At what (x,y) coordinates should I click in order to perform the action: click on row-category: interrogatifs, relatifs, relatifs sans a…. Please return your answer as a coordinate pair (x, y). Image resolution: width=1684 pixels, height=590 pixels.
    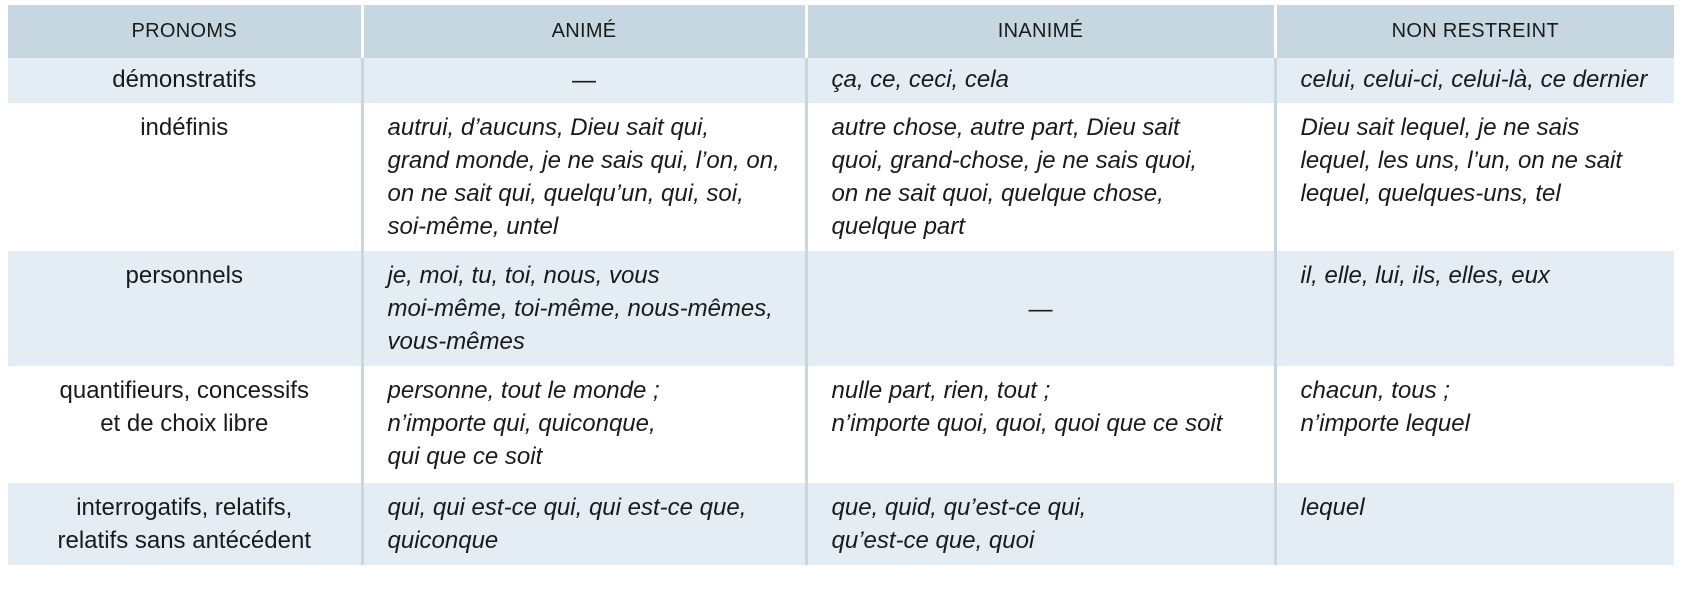
    Looking at the image, I should click on (185, 524).